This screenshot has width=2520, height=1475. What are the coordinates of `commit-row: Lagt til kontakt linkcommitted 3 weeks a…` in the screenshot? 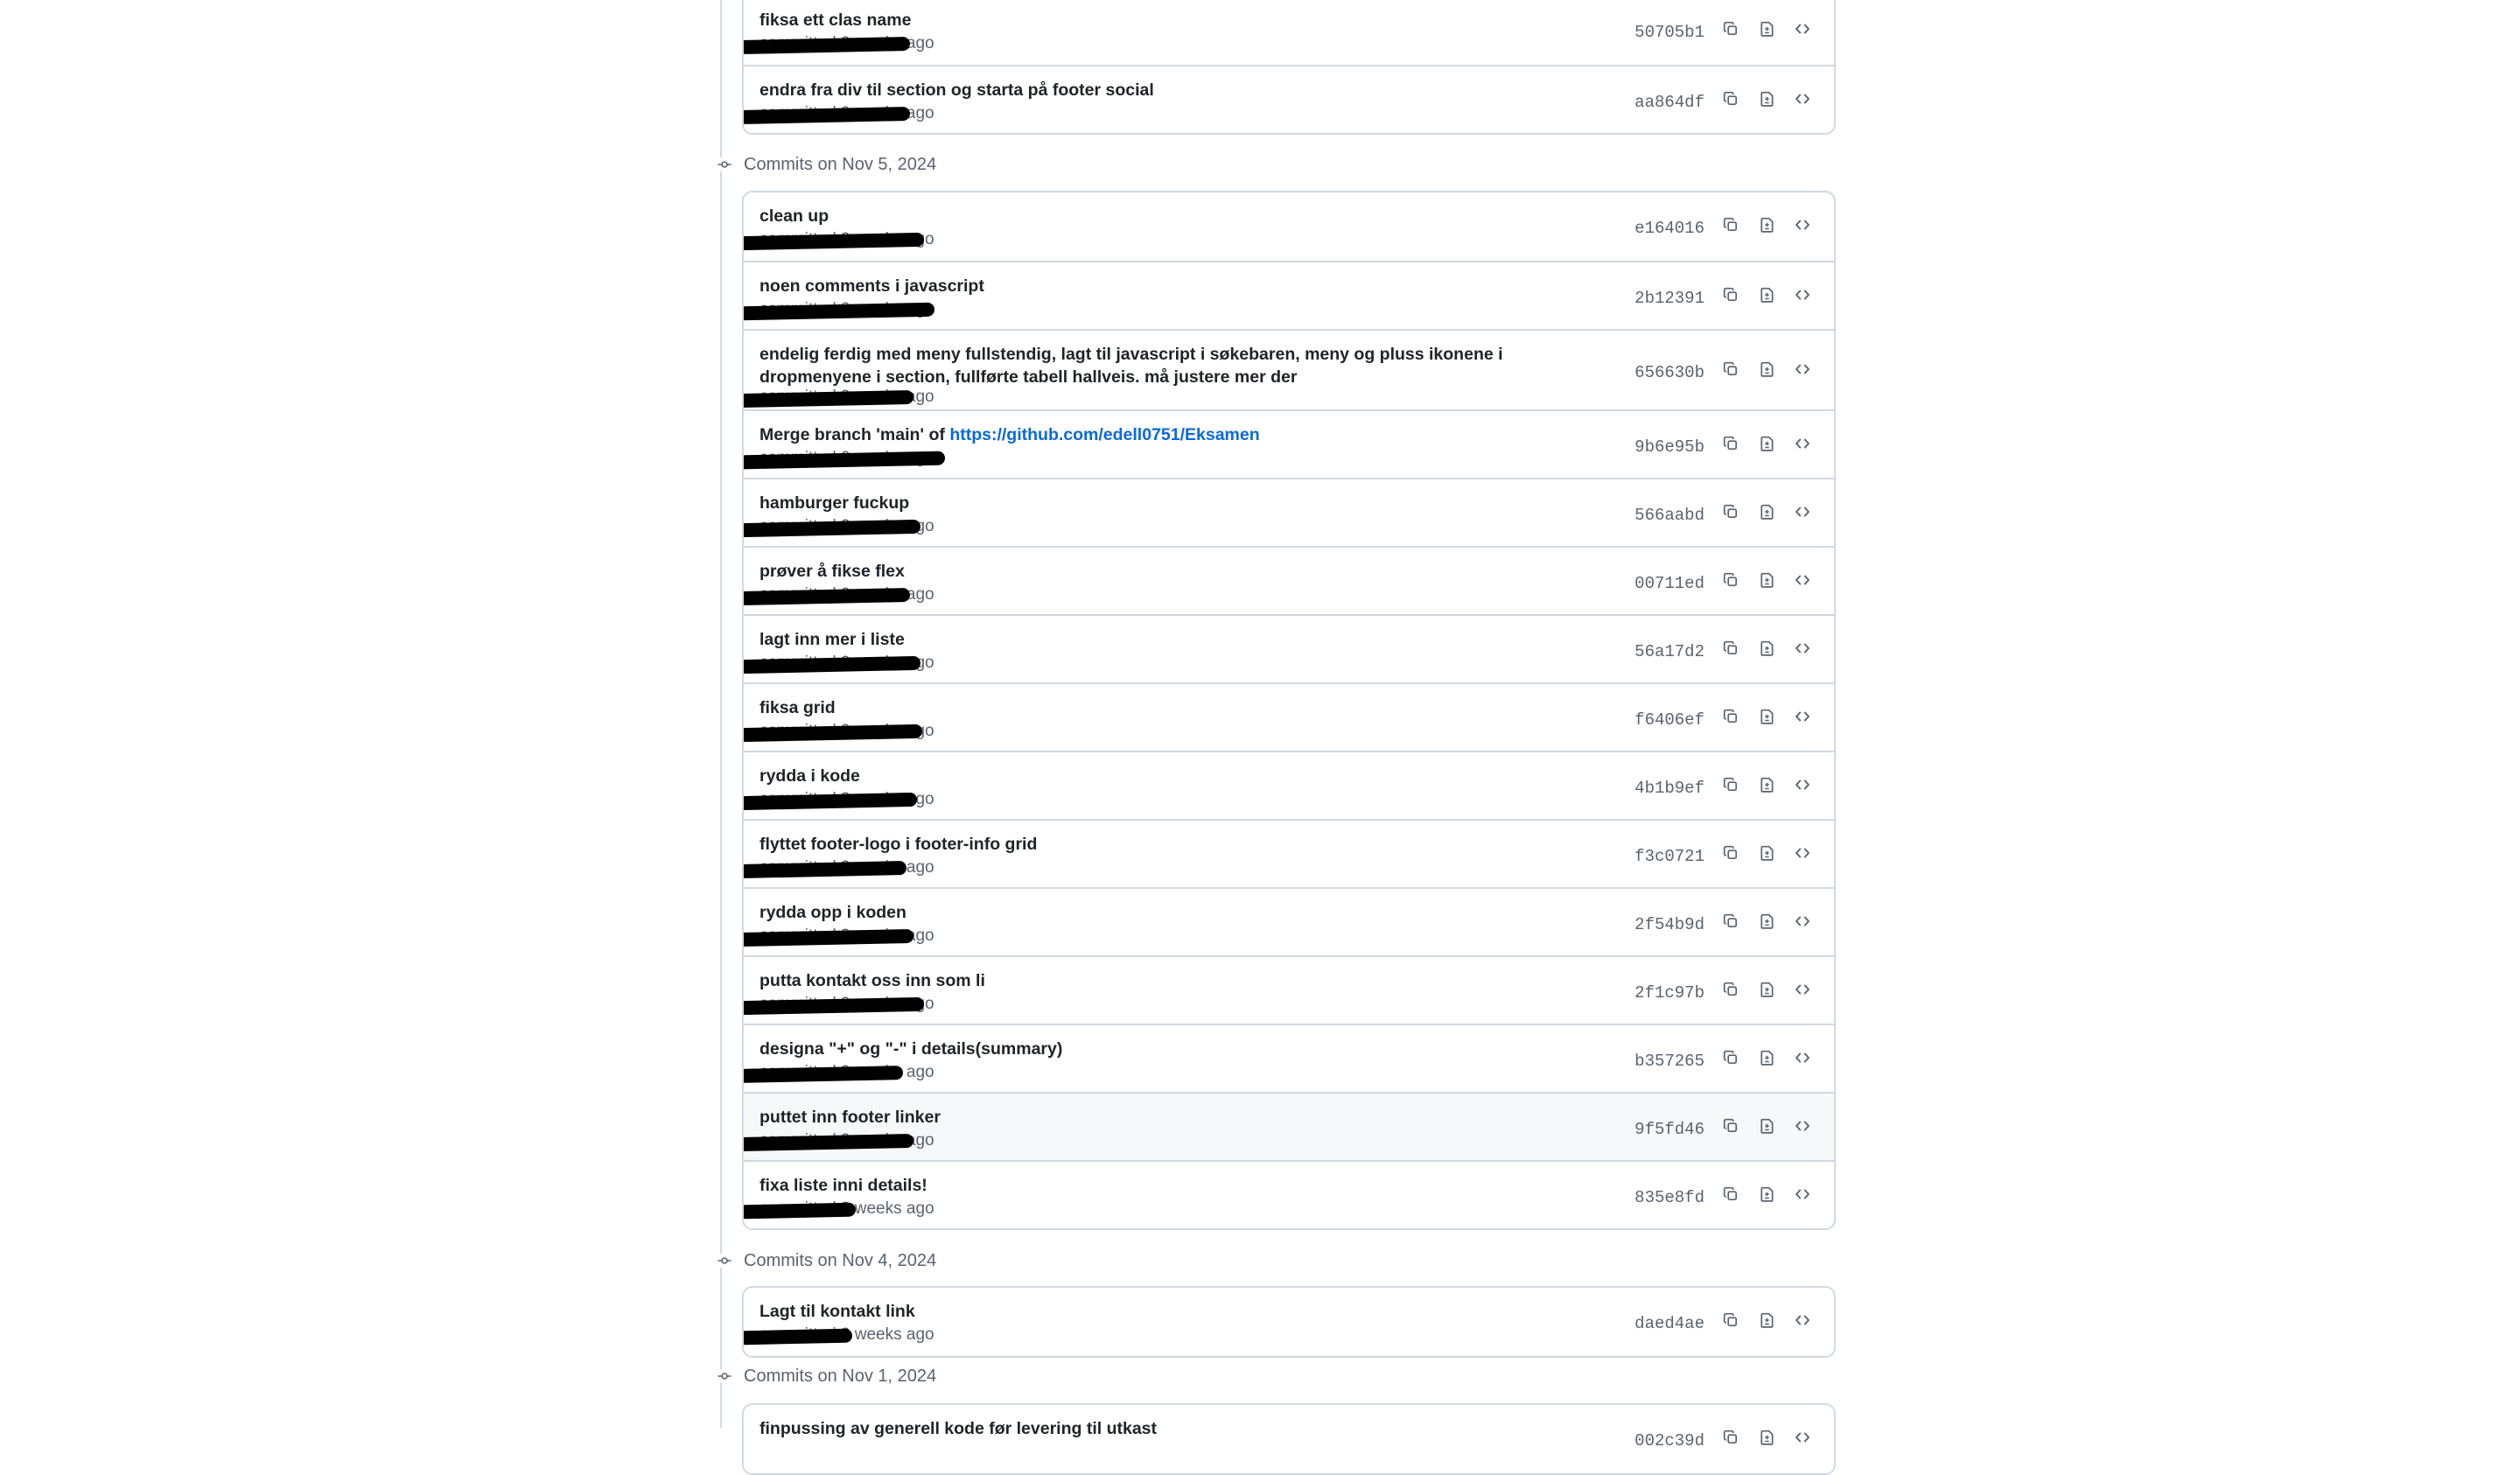 It's located at (1289, 1322).